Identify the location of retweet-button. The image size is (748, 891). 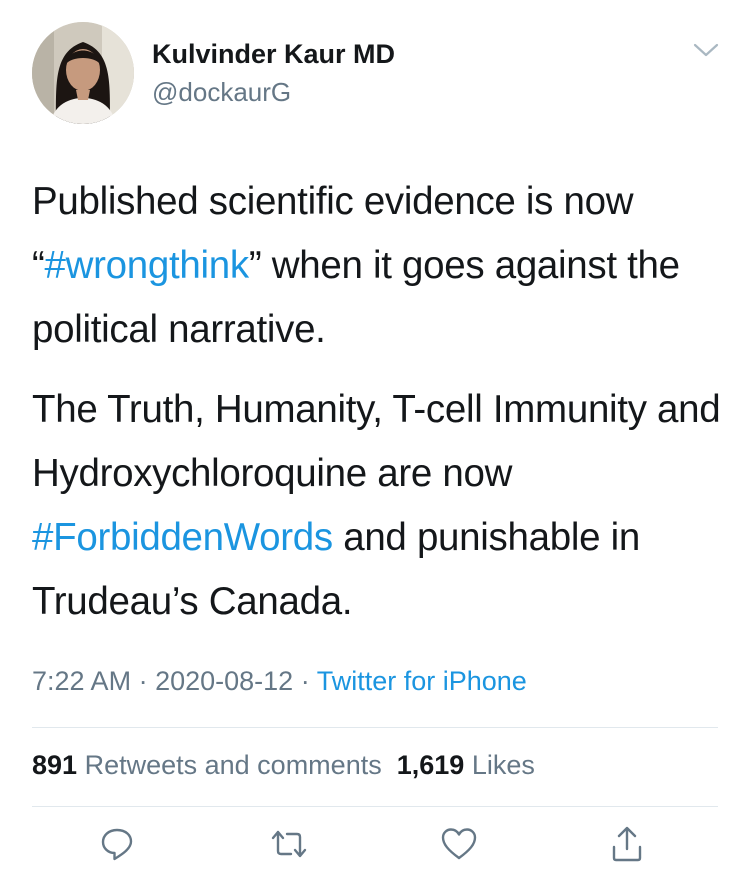
(289, 844).